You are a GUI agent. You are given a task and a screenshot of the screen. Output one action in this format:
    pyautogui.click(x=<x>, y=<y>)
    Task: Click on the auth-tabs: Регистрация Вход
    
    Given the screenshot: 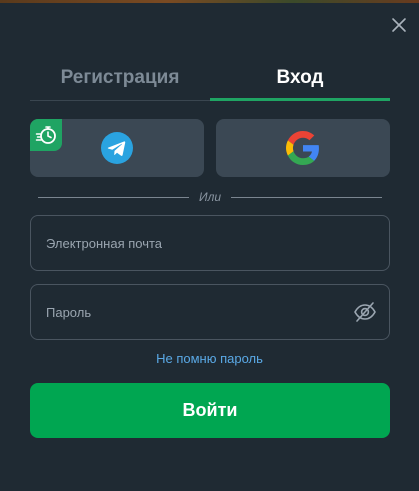 What is the action you would take?
    pyautogui.click(x=210, y=81)
    